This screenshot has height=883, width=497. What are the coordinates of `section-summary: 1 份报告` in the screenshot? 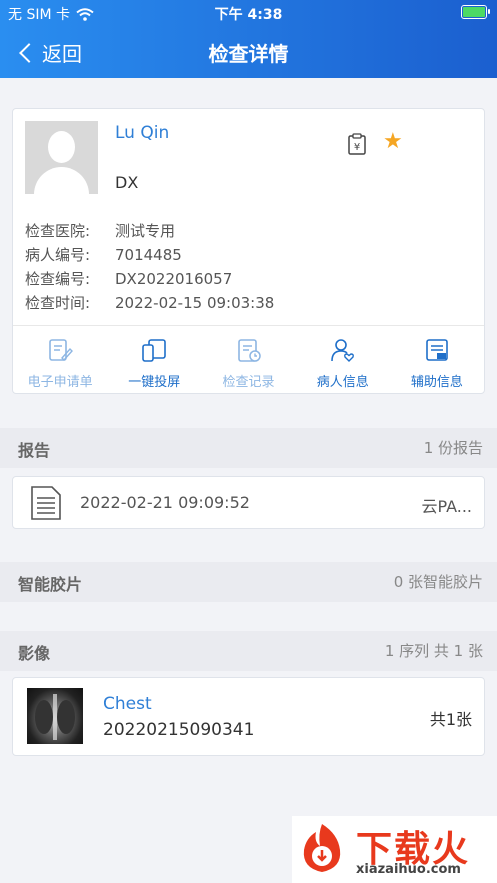 It's located at (453, 448).